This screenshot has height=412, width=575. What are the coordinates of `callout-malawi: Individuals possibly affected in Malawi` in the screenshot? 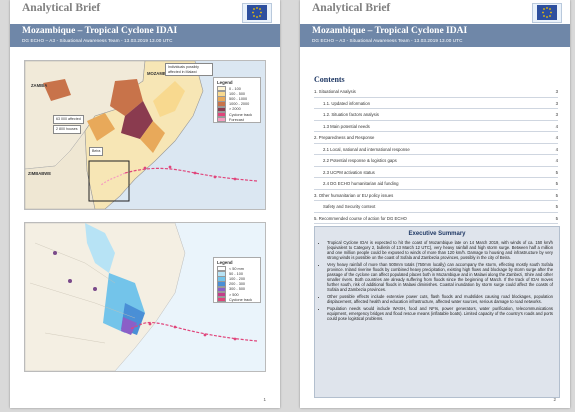 It's located at (189, 70).